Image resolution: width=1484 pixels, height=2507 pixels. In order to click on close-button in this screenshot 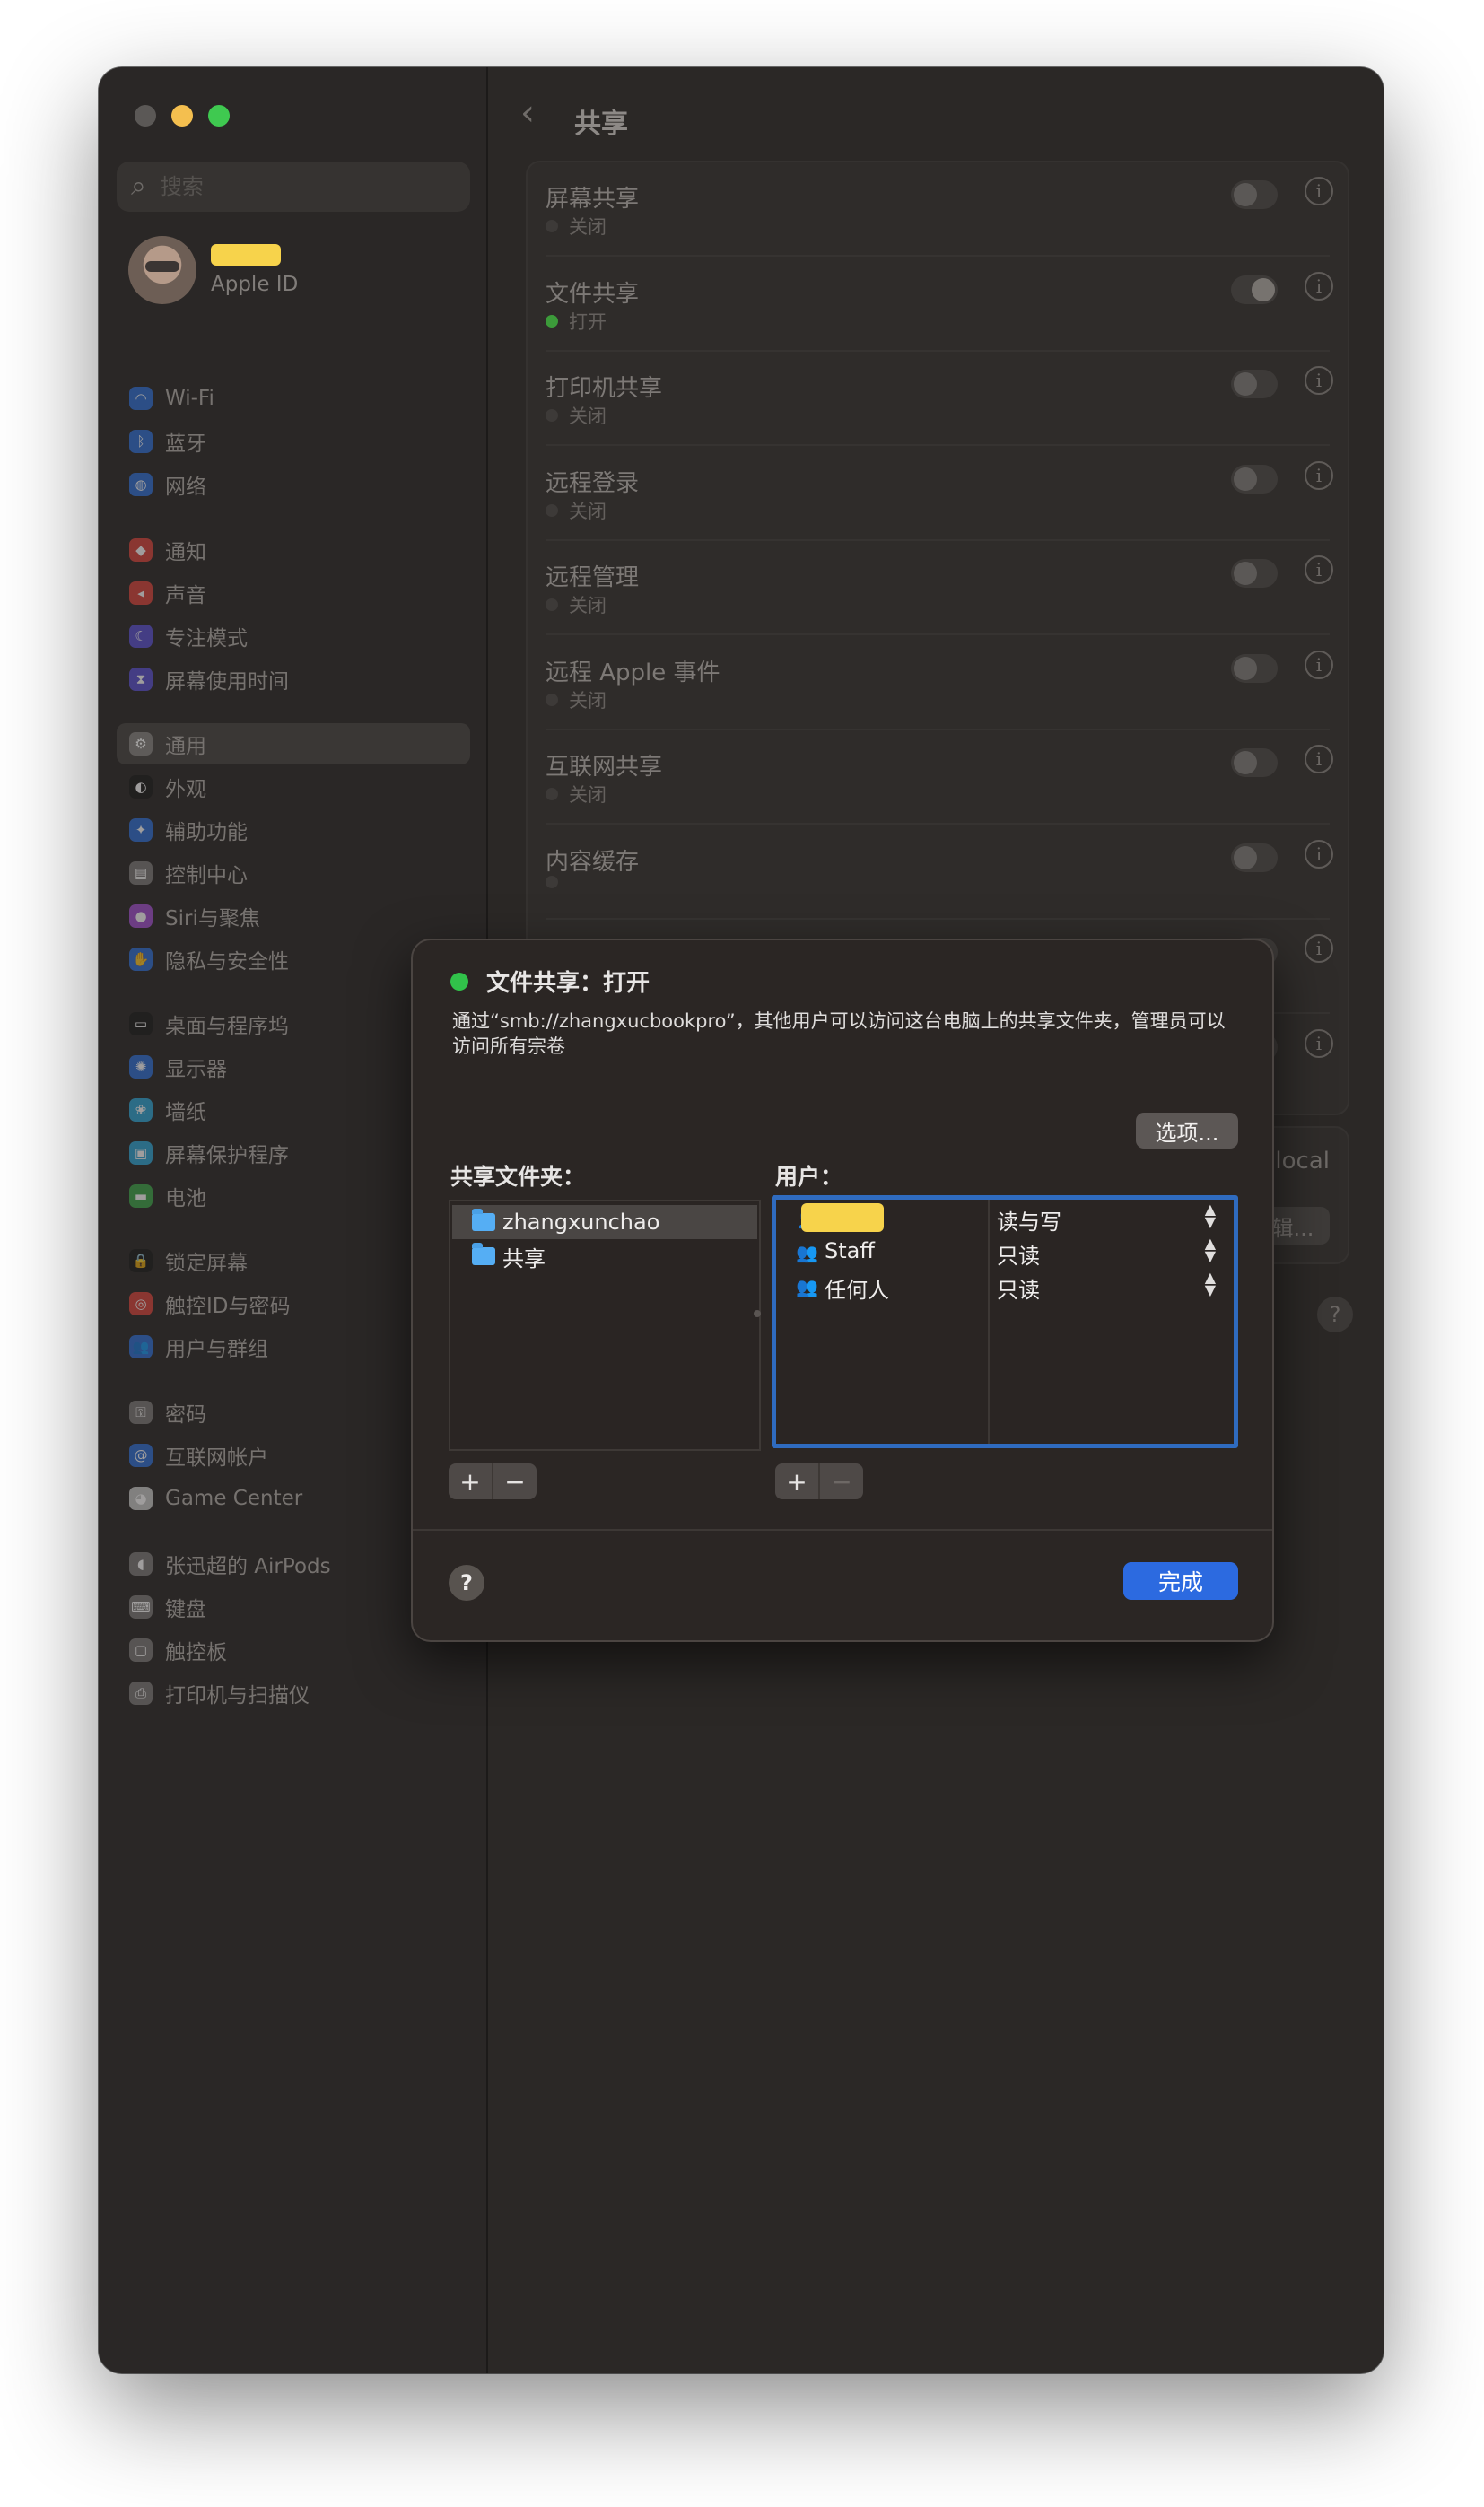, I will do `click(145, 116)`.